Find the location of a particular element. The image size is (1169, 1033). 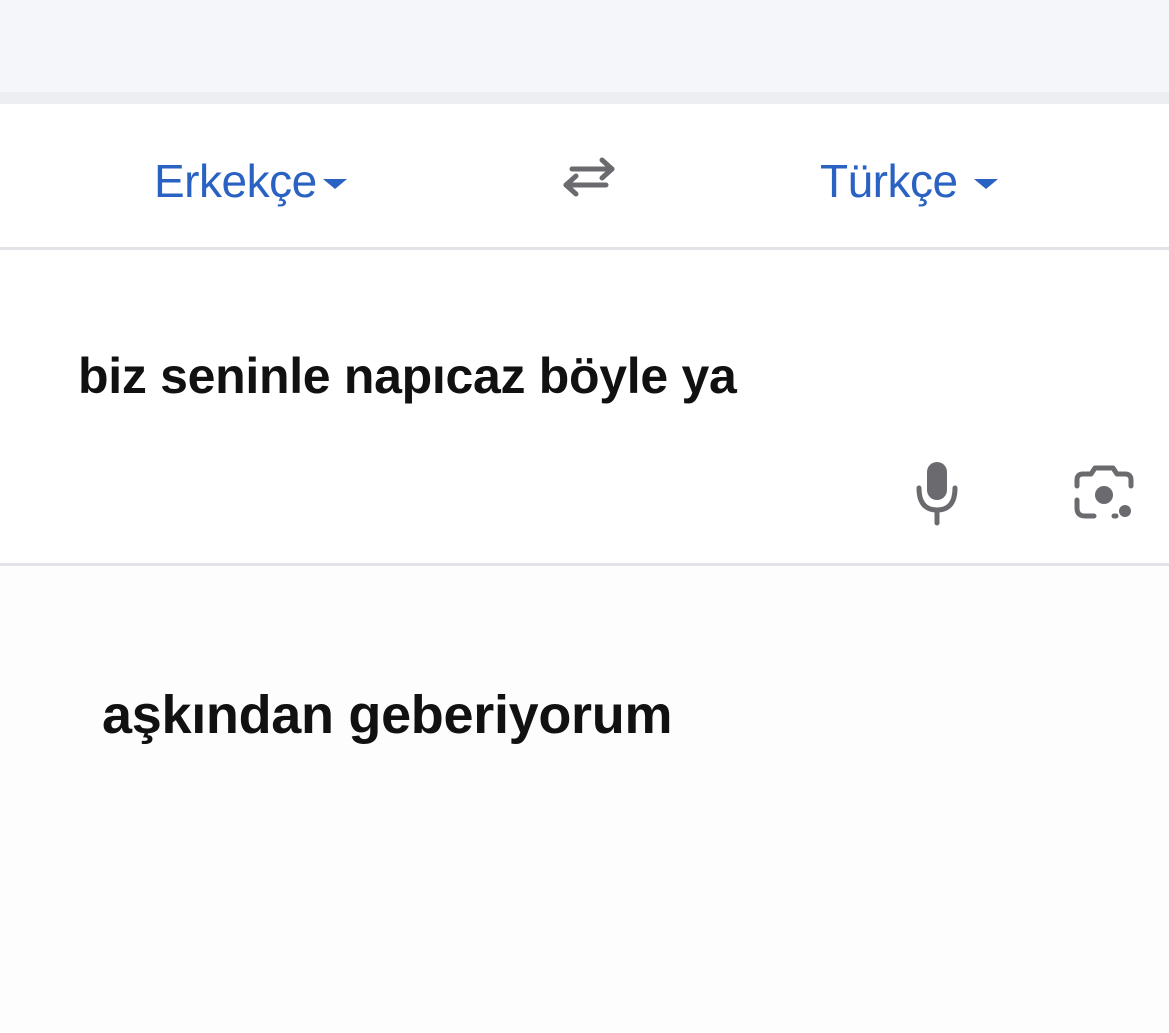

swap-arrows-icon is located at coordinates (589, 177).